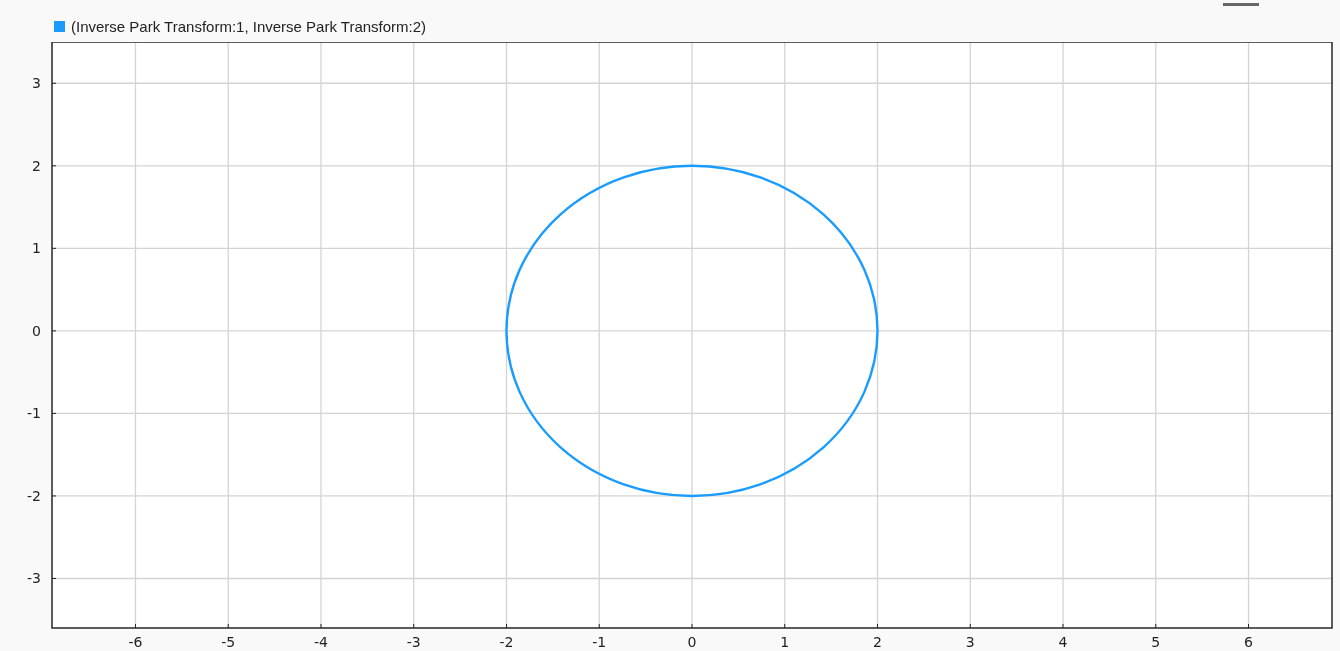 The height and width of the screenshot is (651, 1340). Describe the element at coordinates (249, 26) in the screenshot. I see `legend-label: (Inverse Park Transform:1, Inverse Park Transform:2)` at that location.